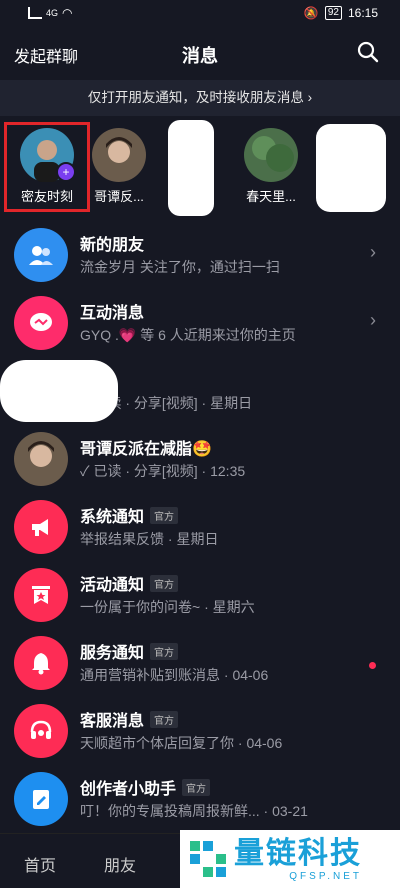 The width and height of the screenshot is (400, 888). I want to click on row-title: 哥谭反派在减脂🤩, so click(146, 449).